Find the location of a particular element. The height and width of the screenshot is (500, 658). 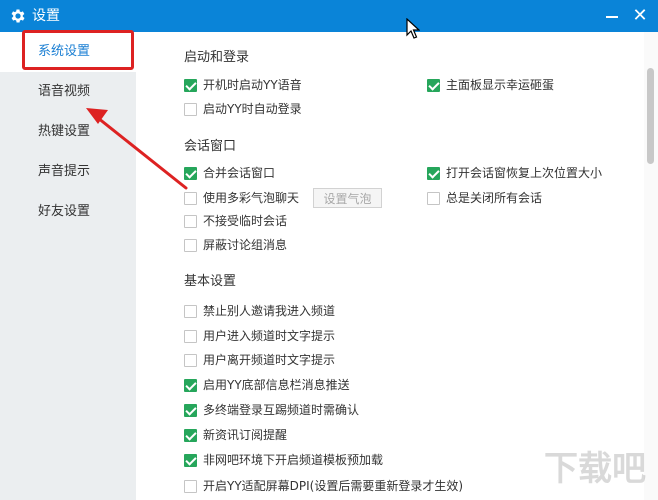

option-label: 总是关闭所有会话 is located at coordinates (494, 198).